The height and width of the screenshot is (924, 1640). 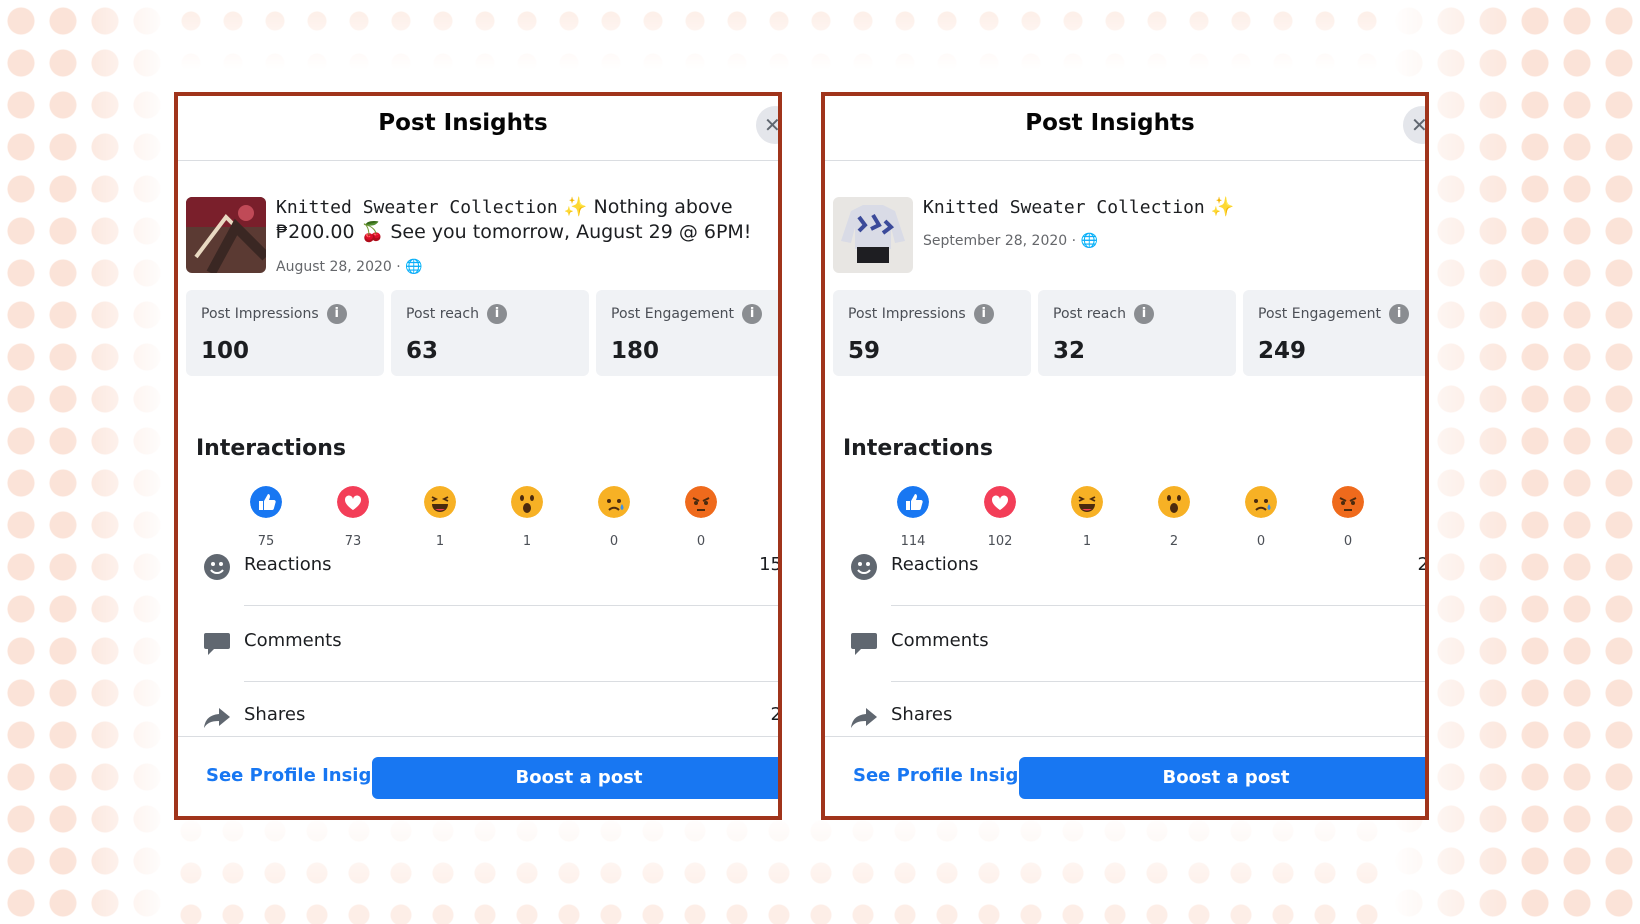 What do you see at coordinates (1282, 351) in the screenshot?
I see `stat-value: 249` at bounding box center [1282, 351].